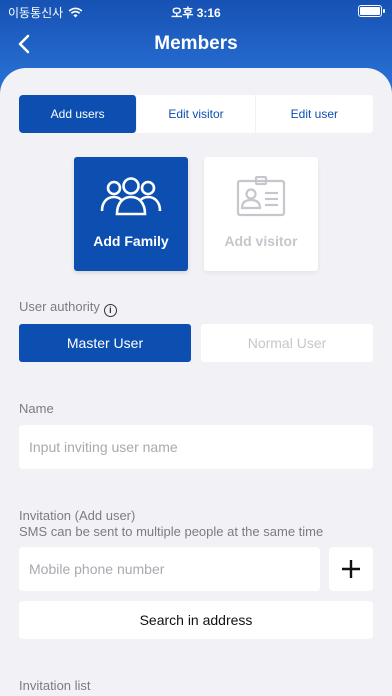 The image size is (392, 696). What do you see at coordinates (131, 197) in the screenshot?
I see `family-icon` at bounding box center [131, 197].